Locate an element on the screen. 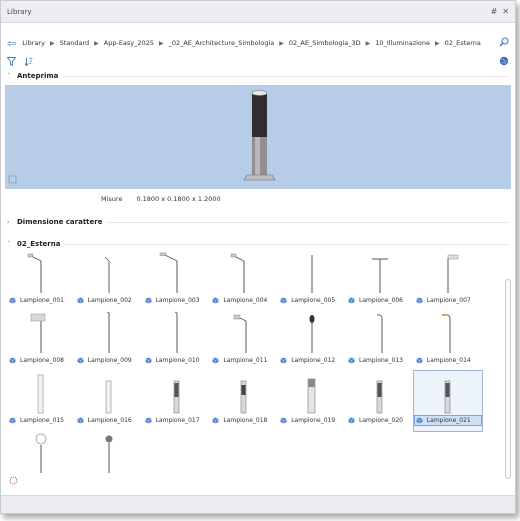 The width and height of the screenshot is (520, 521). library-item-label: Lampione_015 is located at coordinates (41, 420).